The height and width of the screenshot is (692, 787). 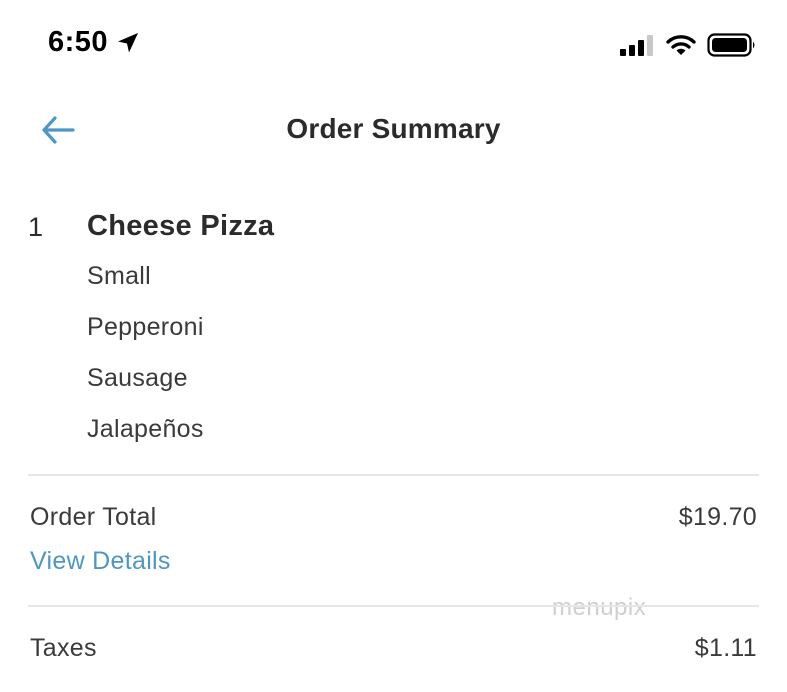 I want to click on watermark: menupix, so click(x=599, y=607).